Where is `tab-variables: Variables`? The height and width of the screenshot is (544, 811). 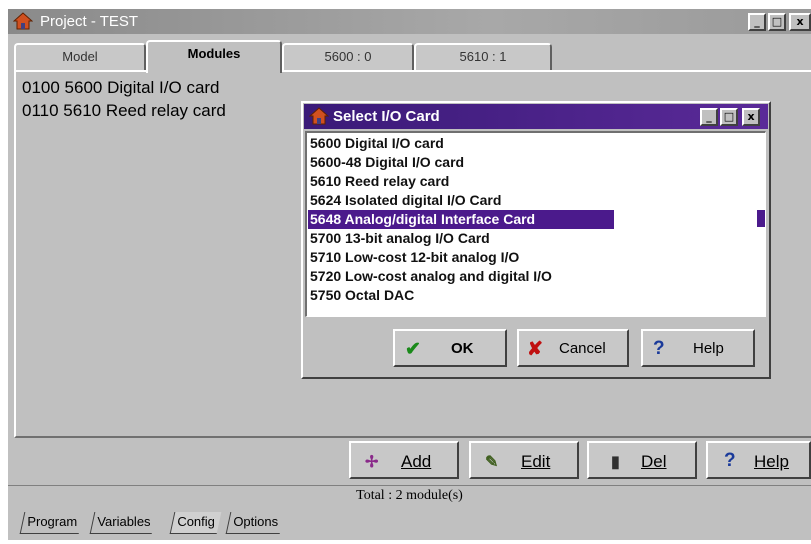 tab-variables: Variables is located at coordinates (123, 523).